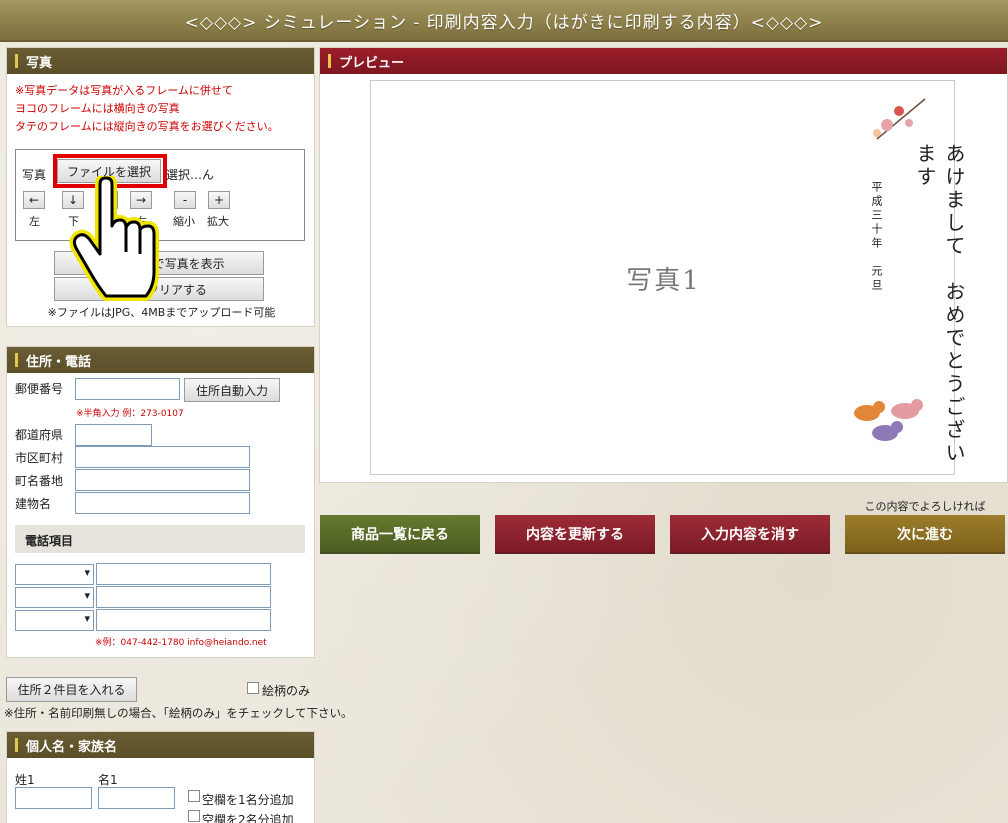 This screenshot has width=1008, height=823. Describe the element at coordinates (194, 816) in the screenshot. I see `add-two-checkbox` at that location.